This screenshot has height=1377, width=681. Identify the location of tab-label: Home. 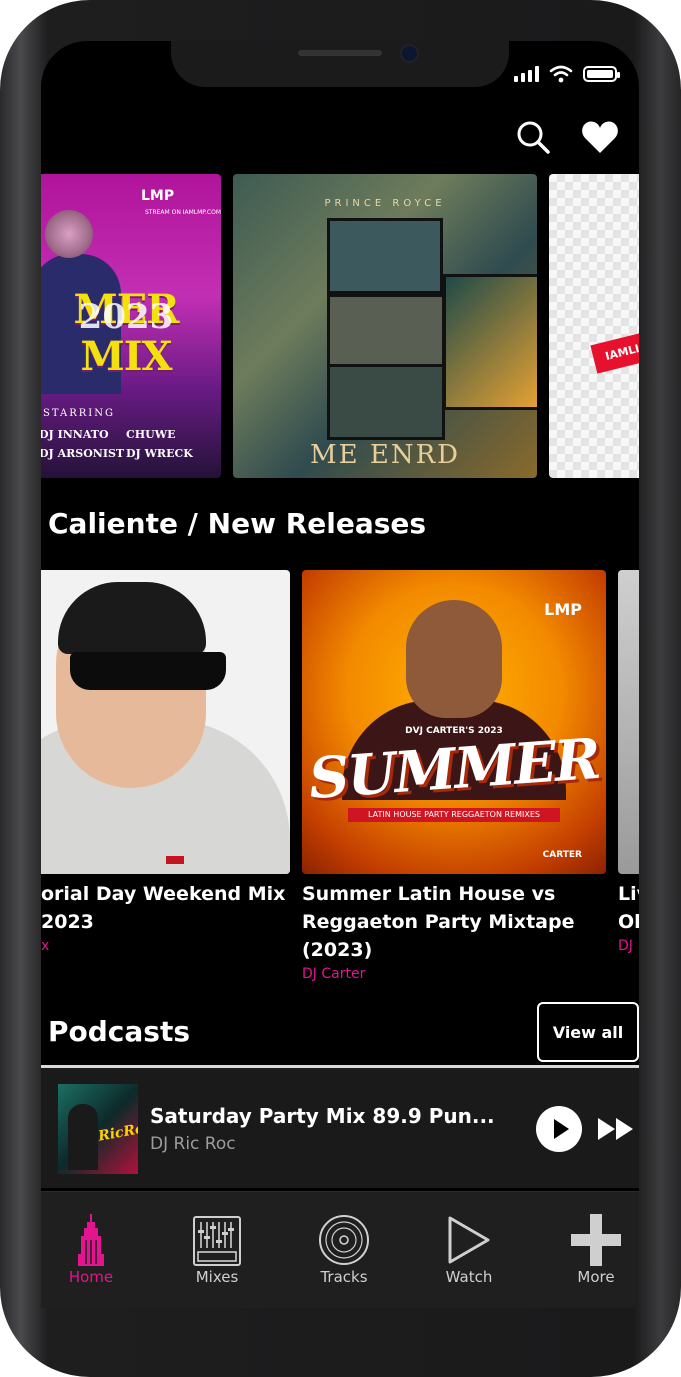
(91, 1277).